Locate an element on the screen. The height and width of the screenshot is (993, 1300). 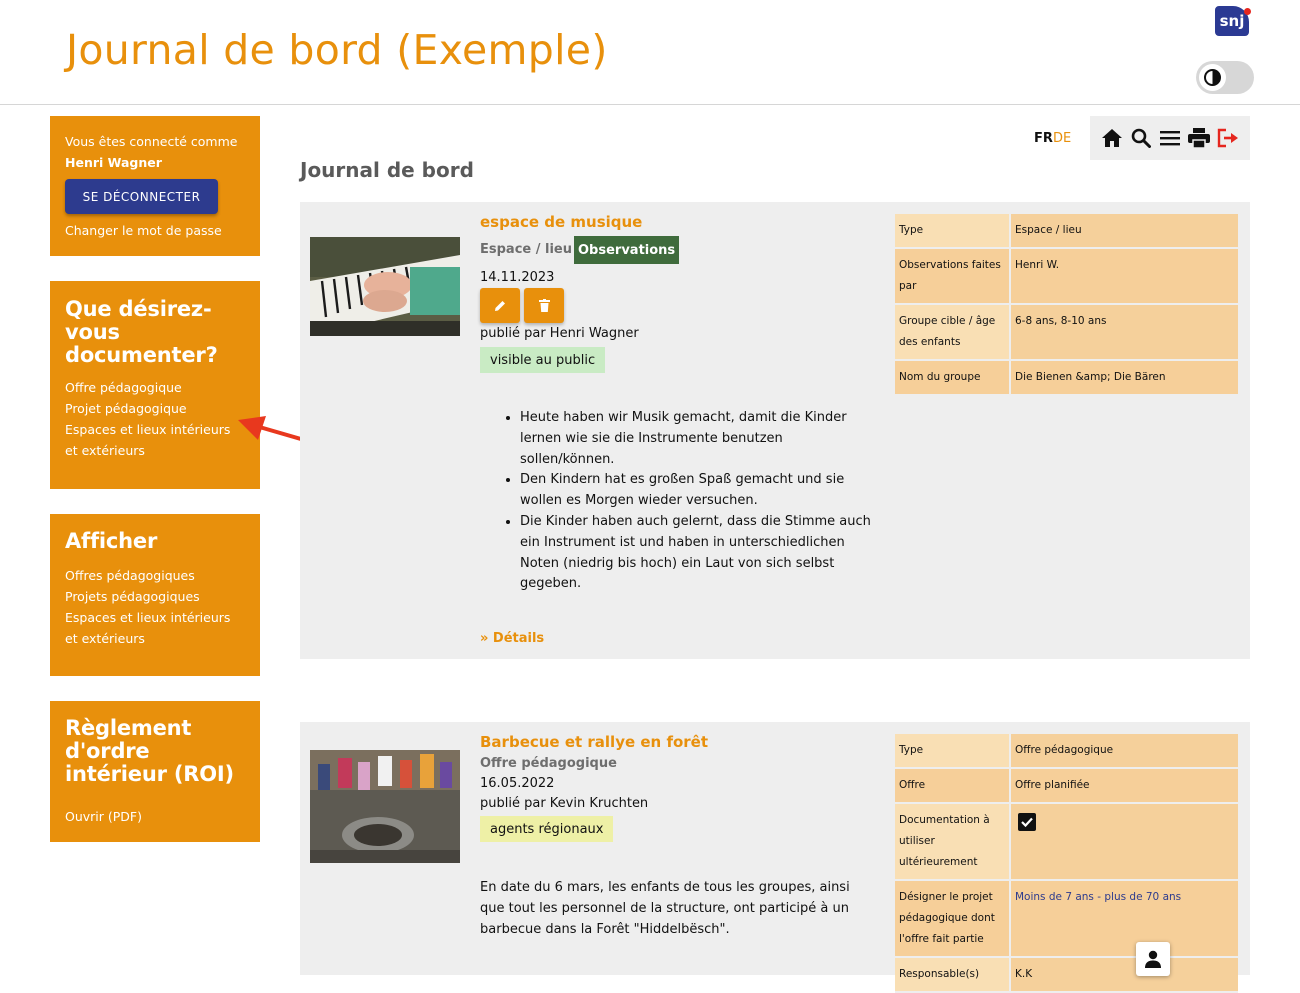
entry-category: Espace / lieu is located at coordinates (526, 249).